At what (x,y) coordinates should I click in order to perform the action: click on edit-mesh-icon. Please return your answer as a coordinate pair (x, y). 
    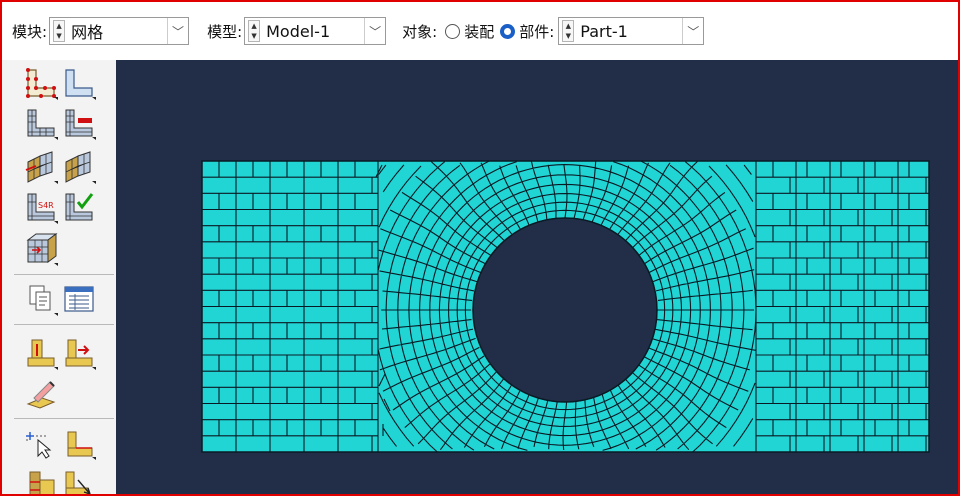
    Looking at the image, I should click on (41, 393).